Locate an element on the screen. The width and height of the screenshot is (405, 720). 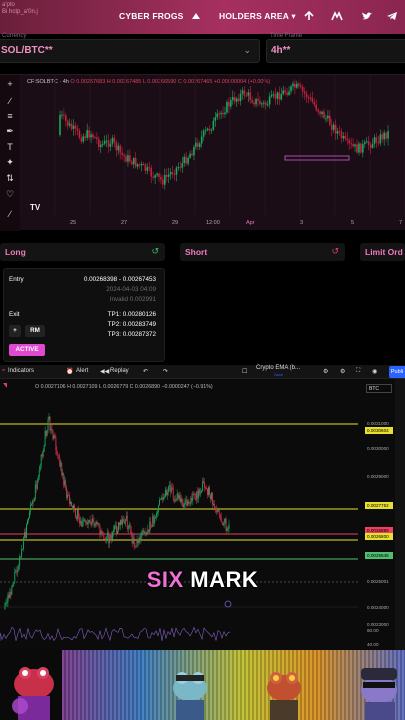
brush-icon: ✒ is located at coordinates (10, 131).